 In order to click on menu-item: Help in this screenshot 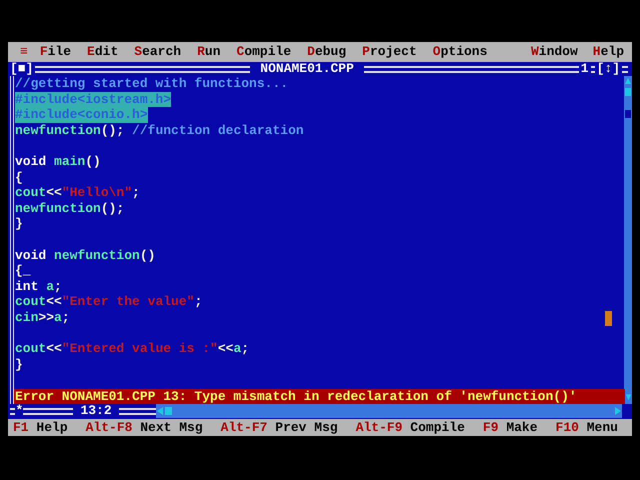, I will do `click(608, 52)`.